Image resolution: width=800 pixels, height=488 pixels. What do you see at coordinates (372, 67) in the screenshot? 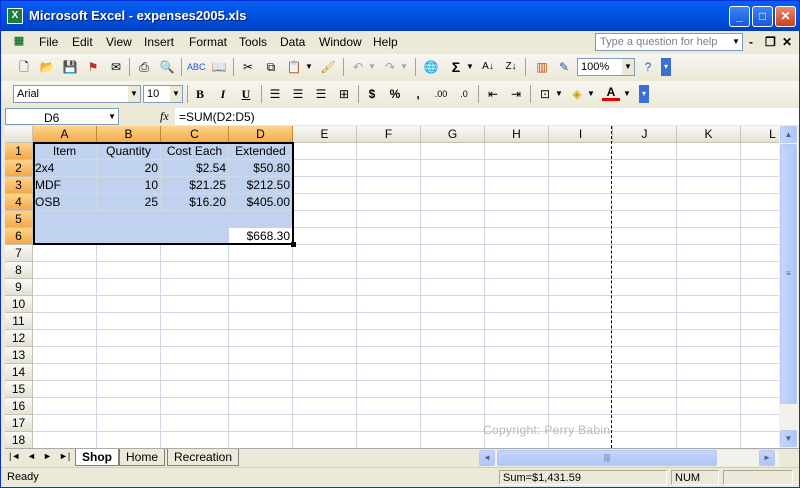
I see `undo-dropdown-icon: ▼` at bounding box center [372, 67].